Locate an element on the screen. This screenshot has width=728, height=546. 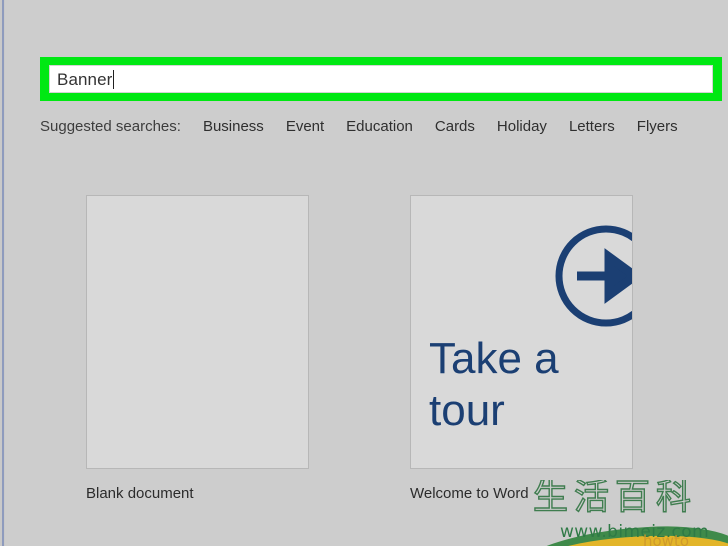
window-left-edge is located at coordinates (2, 273).